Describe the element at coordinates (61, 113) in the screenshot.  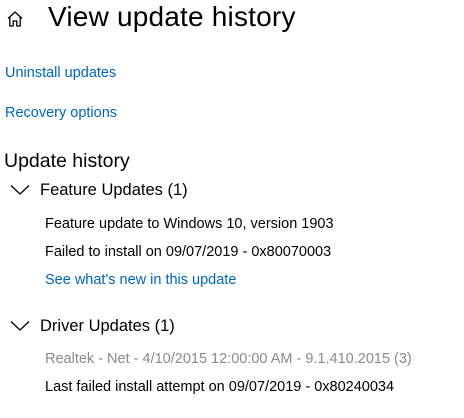
I see `recovery-options-link: Recovery options` at that location.